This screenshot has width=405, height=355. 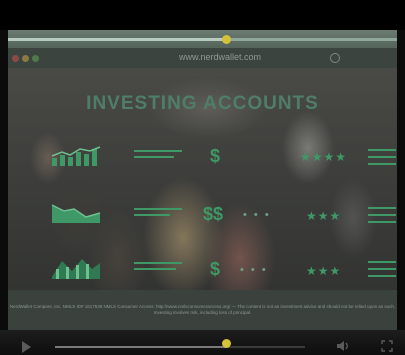 I want to click on mountain-chart-icon, so click(x=76, y=269).